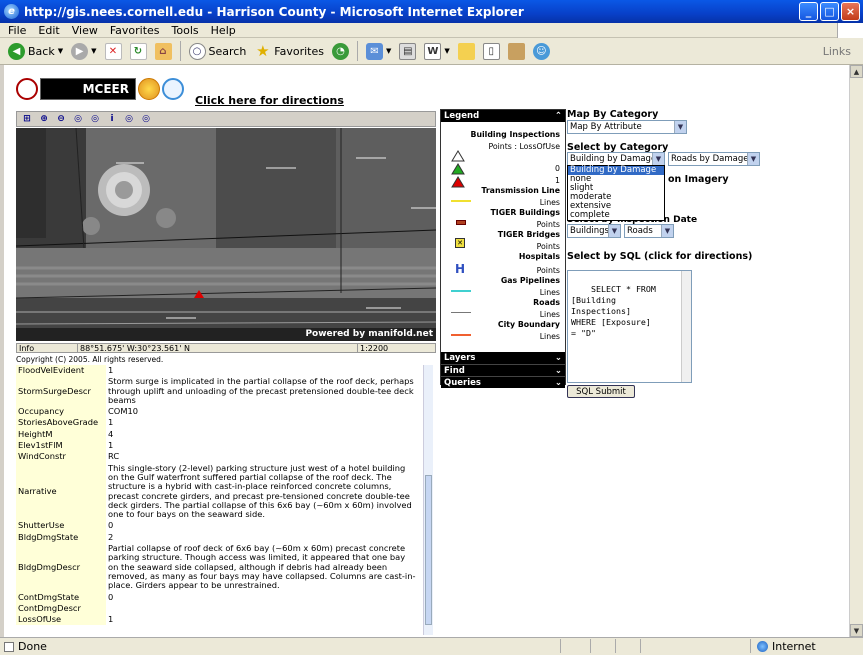 The image size is (863, 655). What do you see at coordinates (850, 11) in the screenshot?
I see `close-button: ×` at bounding box center [850, 11].